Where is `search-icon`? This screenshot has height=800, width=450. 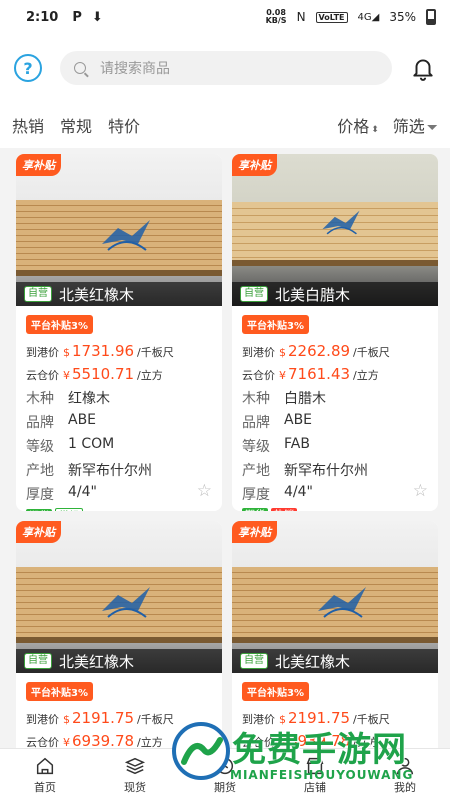 search-icon is located at coordinates (80, 68).